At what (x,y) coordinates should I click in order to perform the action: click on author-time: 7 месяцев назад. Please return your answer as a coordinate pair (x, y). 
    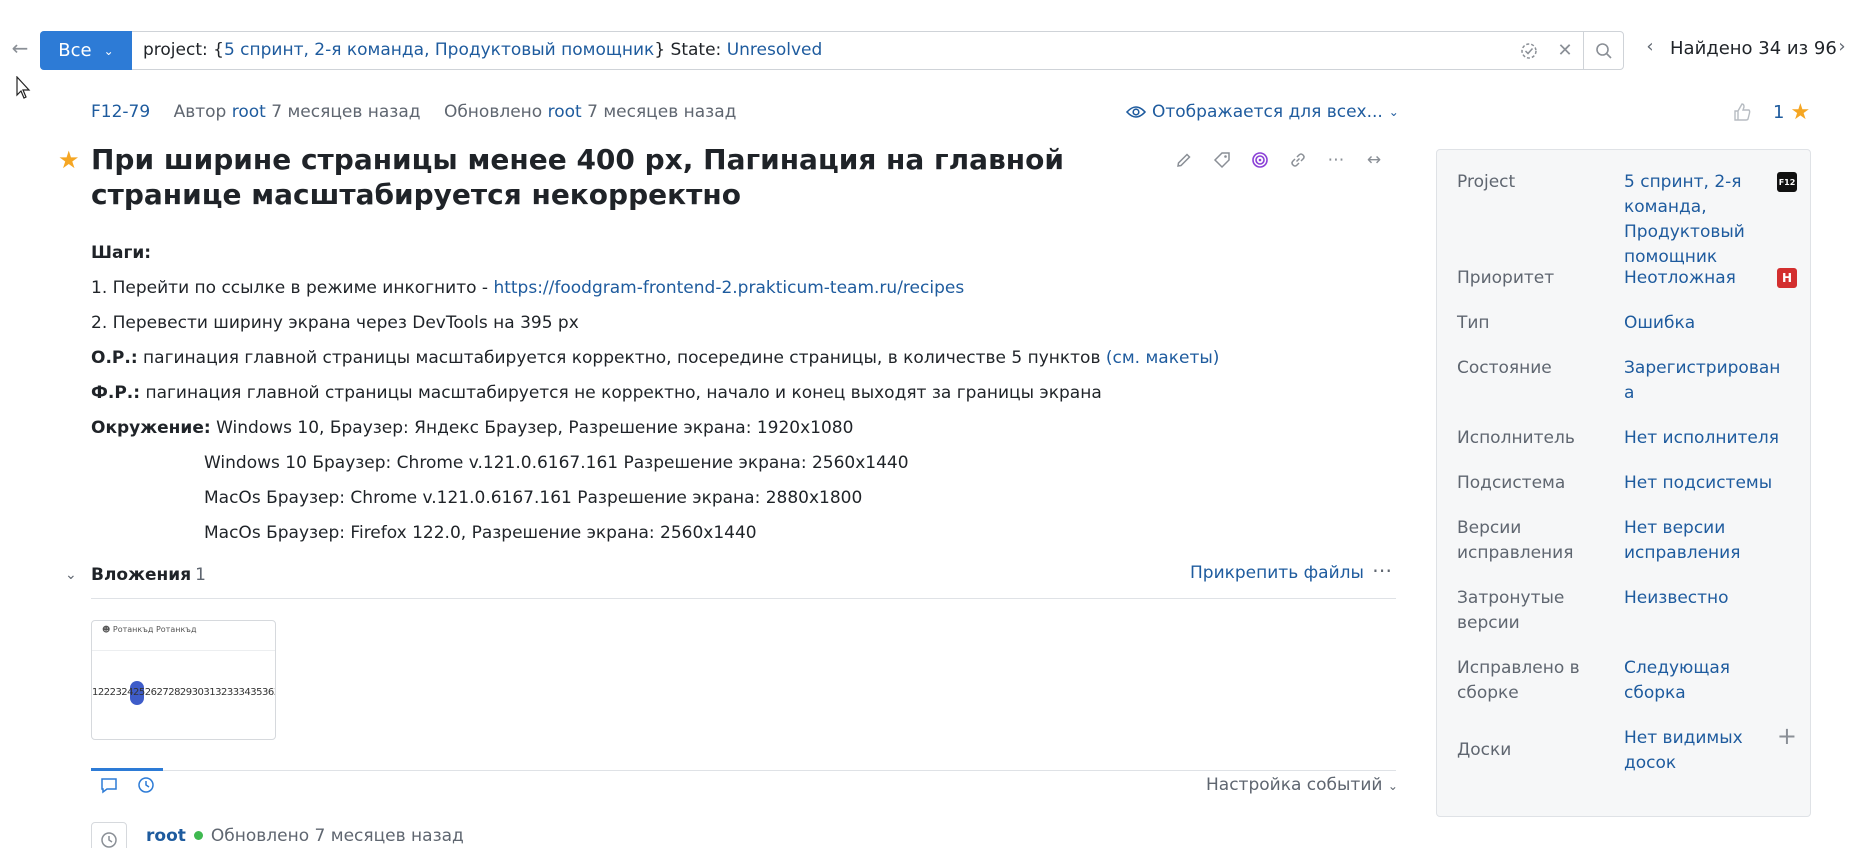
    Looking at the image, I should click on (346, 112).